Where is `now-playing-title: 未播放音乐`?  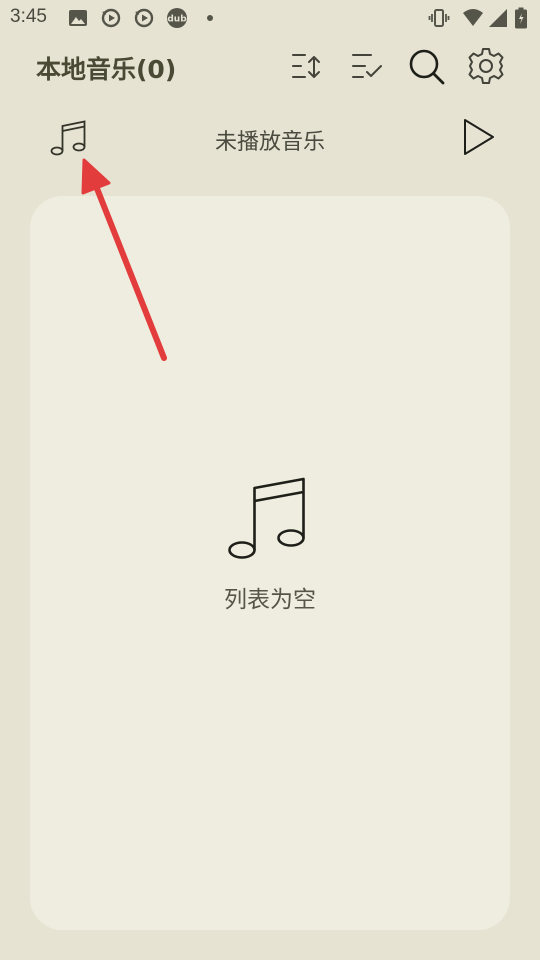 now-playing-title: 未播放音乐 is located at coordinates (270, 140).